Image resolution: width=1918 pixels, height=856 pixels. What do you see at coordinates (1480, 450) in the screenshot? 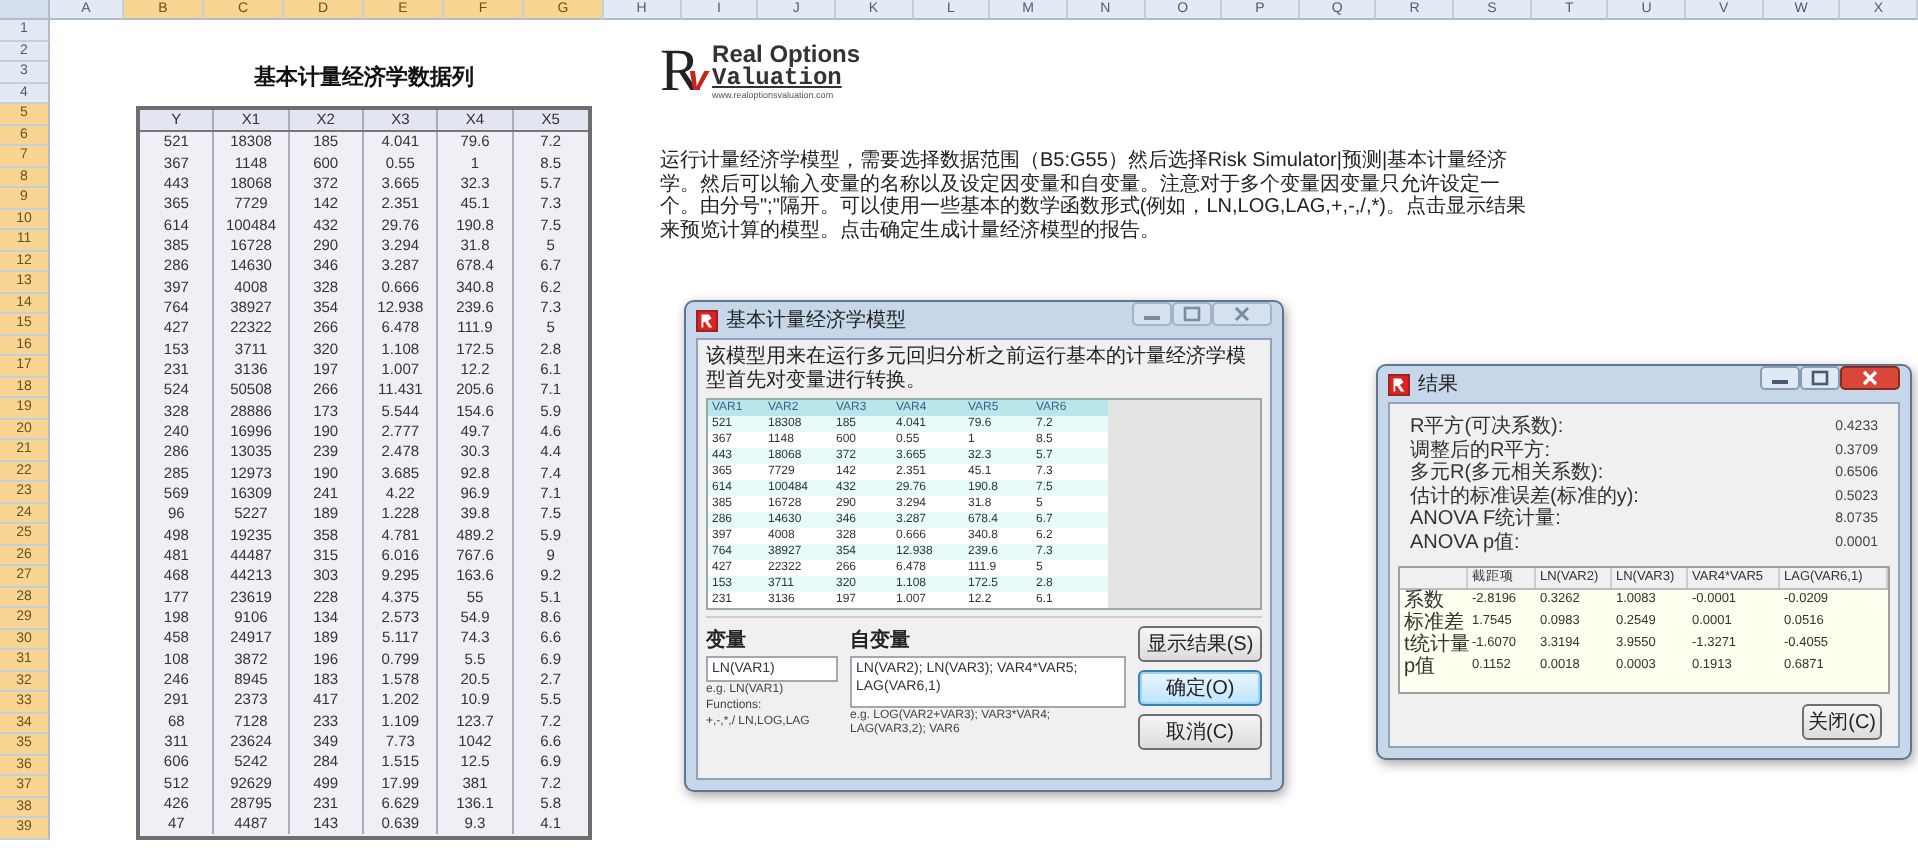
I see `statistic-label: 调整后的R平方:` at bounding box center [1480, 450].